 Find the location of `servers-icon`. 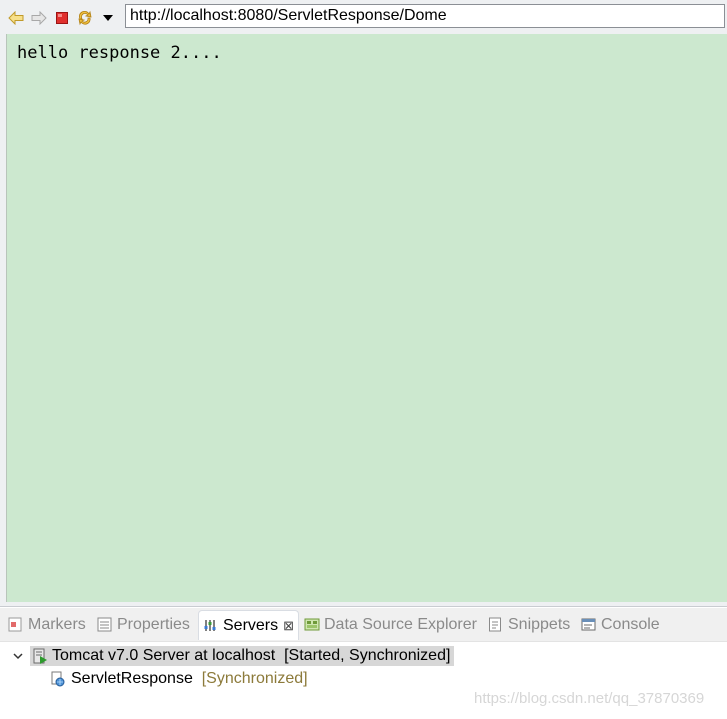

servers-icon is located at coordinates (210, 625).